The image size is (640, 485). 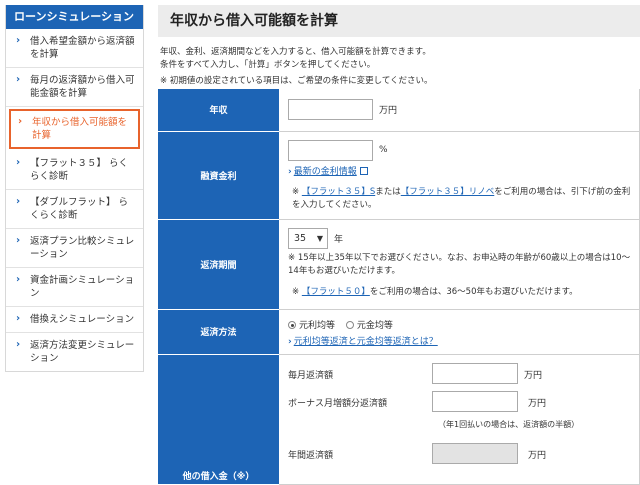 I want to click on sidebar-item-funding-plan: › 資金計画シミュレーション, so click(x=74, y=287).